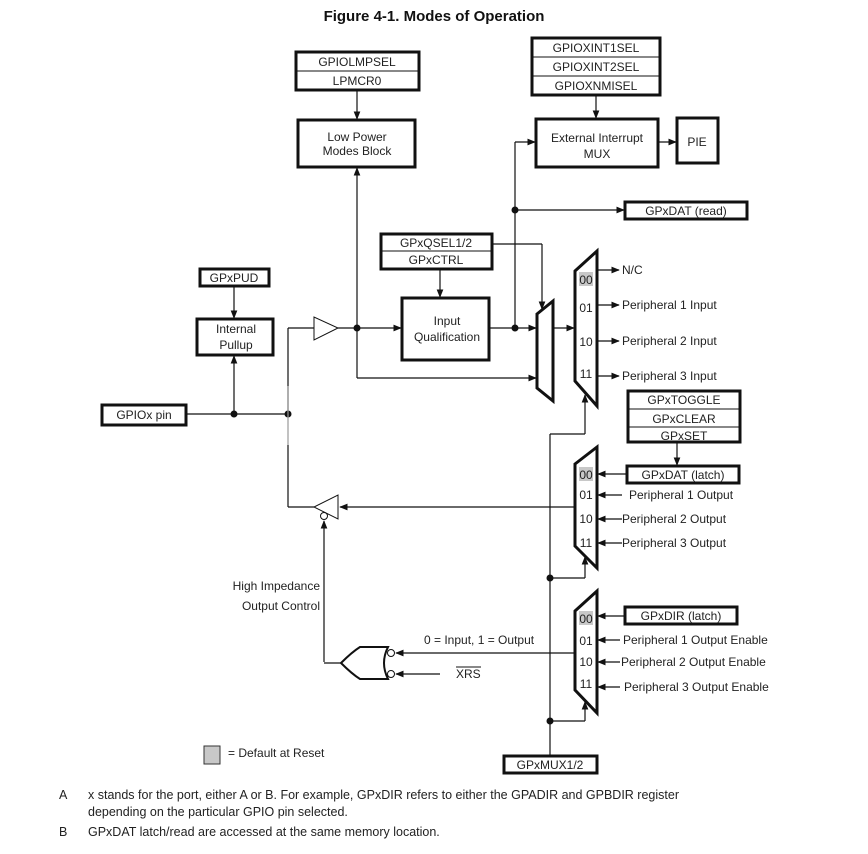 The height and width of the screenshot is (854, 868). I want to click on register-gpxclear: GPxCLEAR, so click(684, 419).